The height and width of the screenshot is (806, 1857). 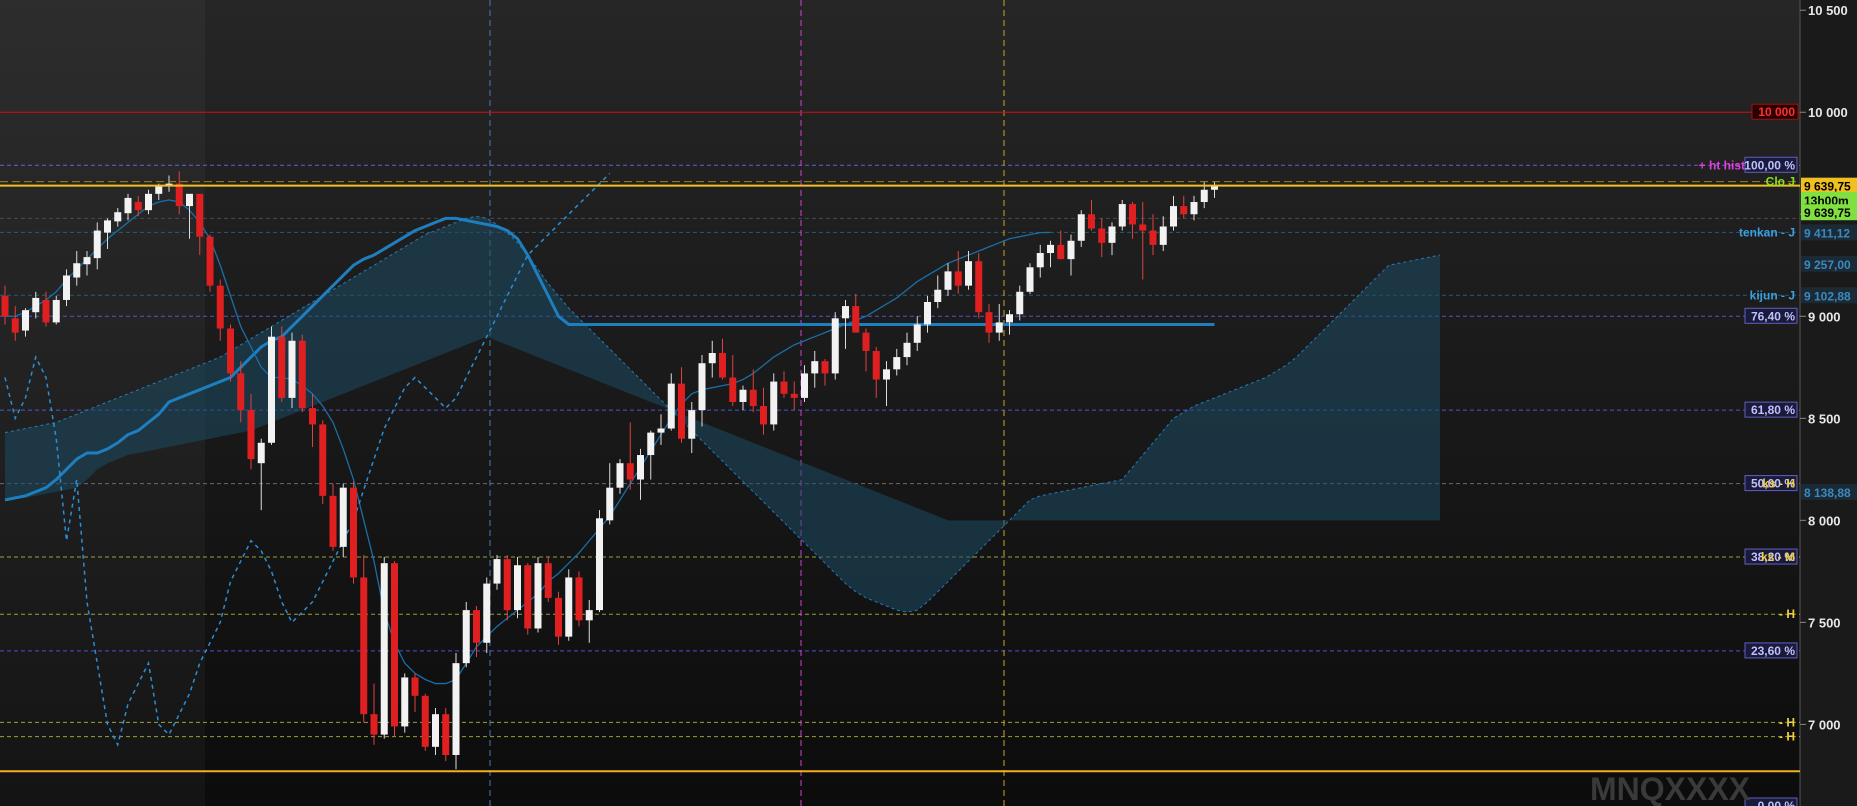 What do you see at coordinates (1824, 622) in the screenshot?
I see `y-tick-label-6: 7 500` at bounding box center [1824, 622].